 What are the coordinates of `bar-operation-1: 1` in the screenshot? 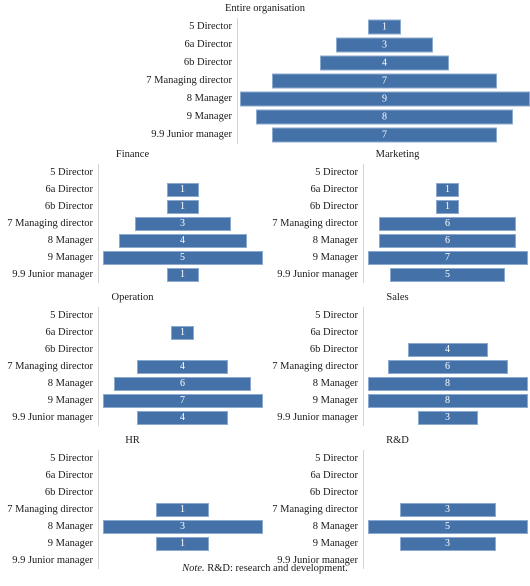 It's located at (182, 332).